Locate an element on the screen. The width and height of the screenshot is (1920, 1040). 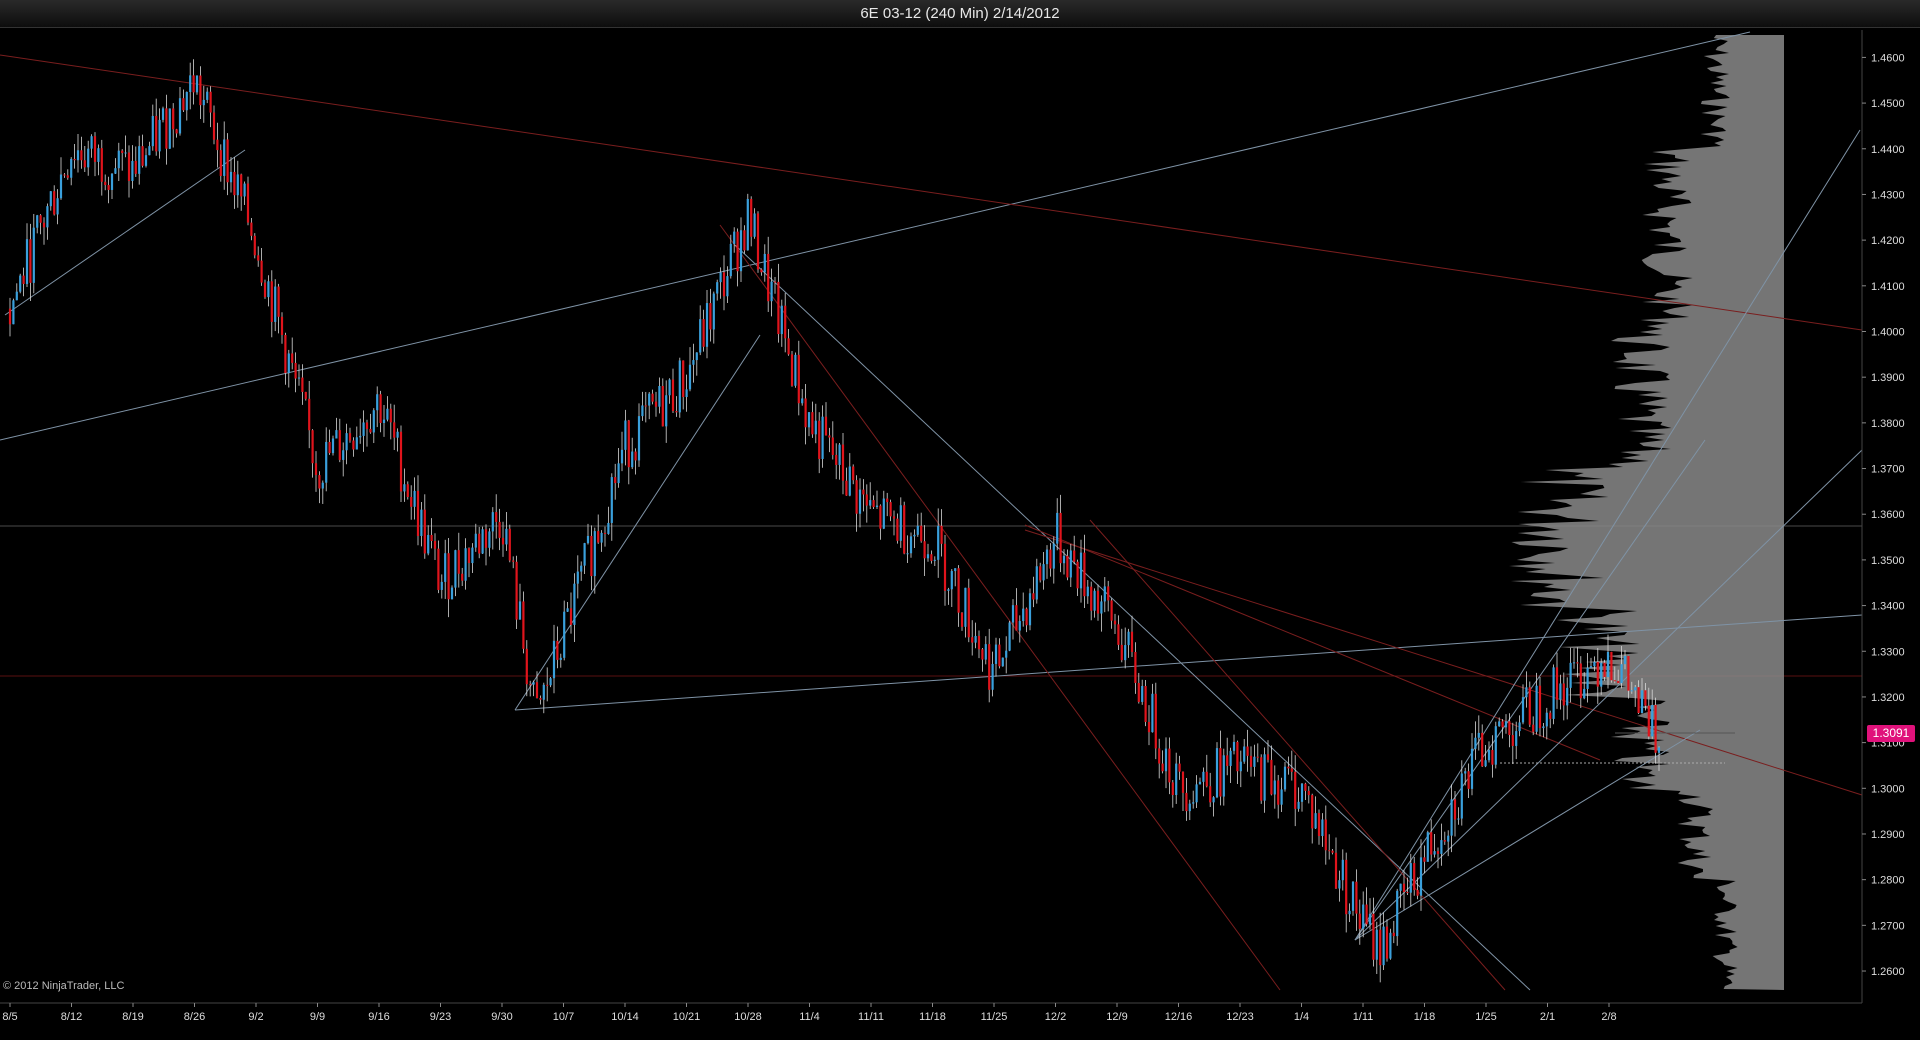
x-tick-label: 10/21 is located at coordinates (687, 1017).